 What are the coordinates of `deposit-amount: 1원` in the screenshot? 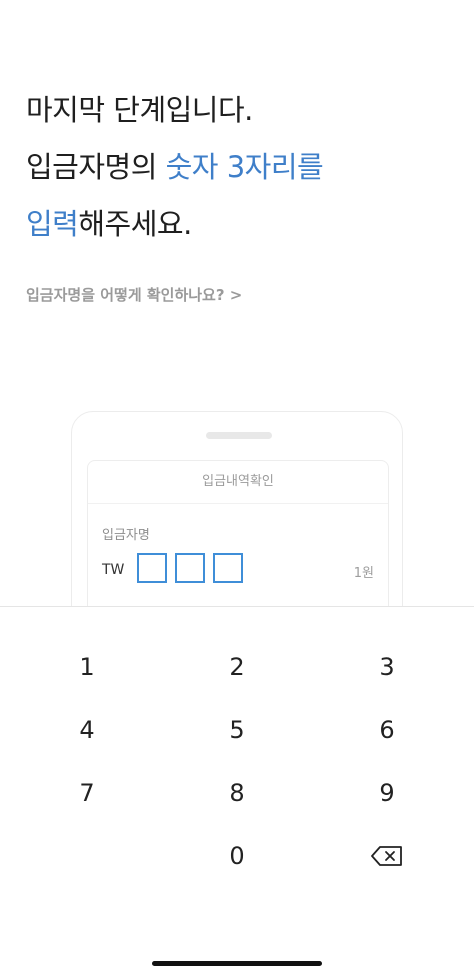 It's located at (363, 573).